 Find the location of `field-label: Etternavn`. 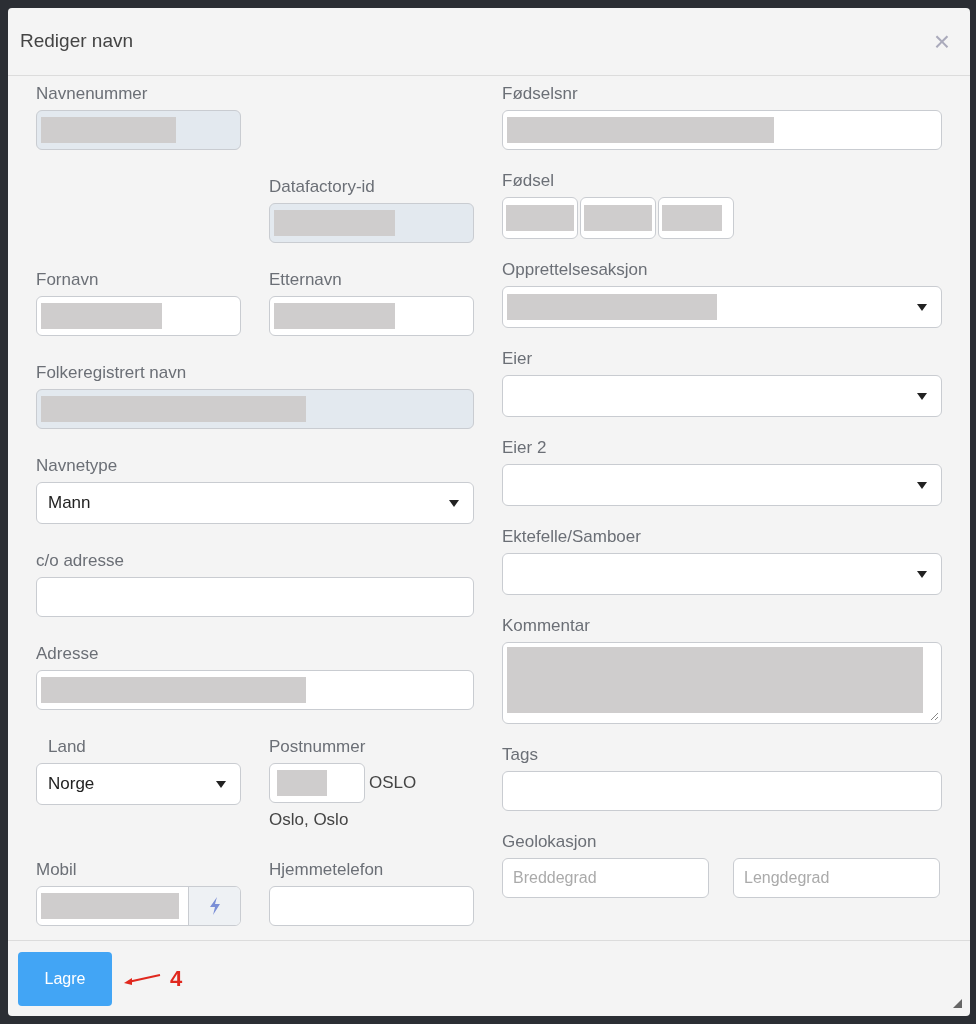

field-label: Etternavn is located at coordinates (306, 280).